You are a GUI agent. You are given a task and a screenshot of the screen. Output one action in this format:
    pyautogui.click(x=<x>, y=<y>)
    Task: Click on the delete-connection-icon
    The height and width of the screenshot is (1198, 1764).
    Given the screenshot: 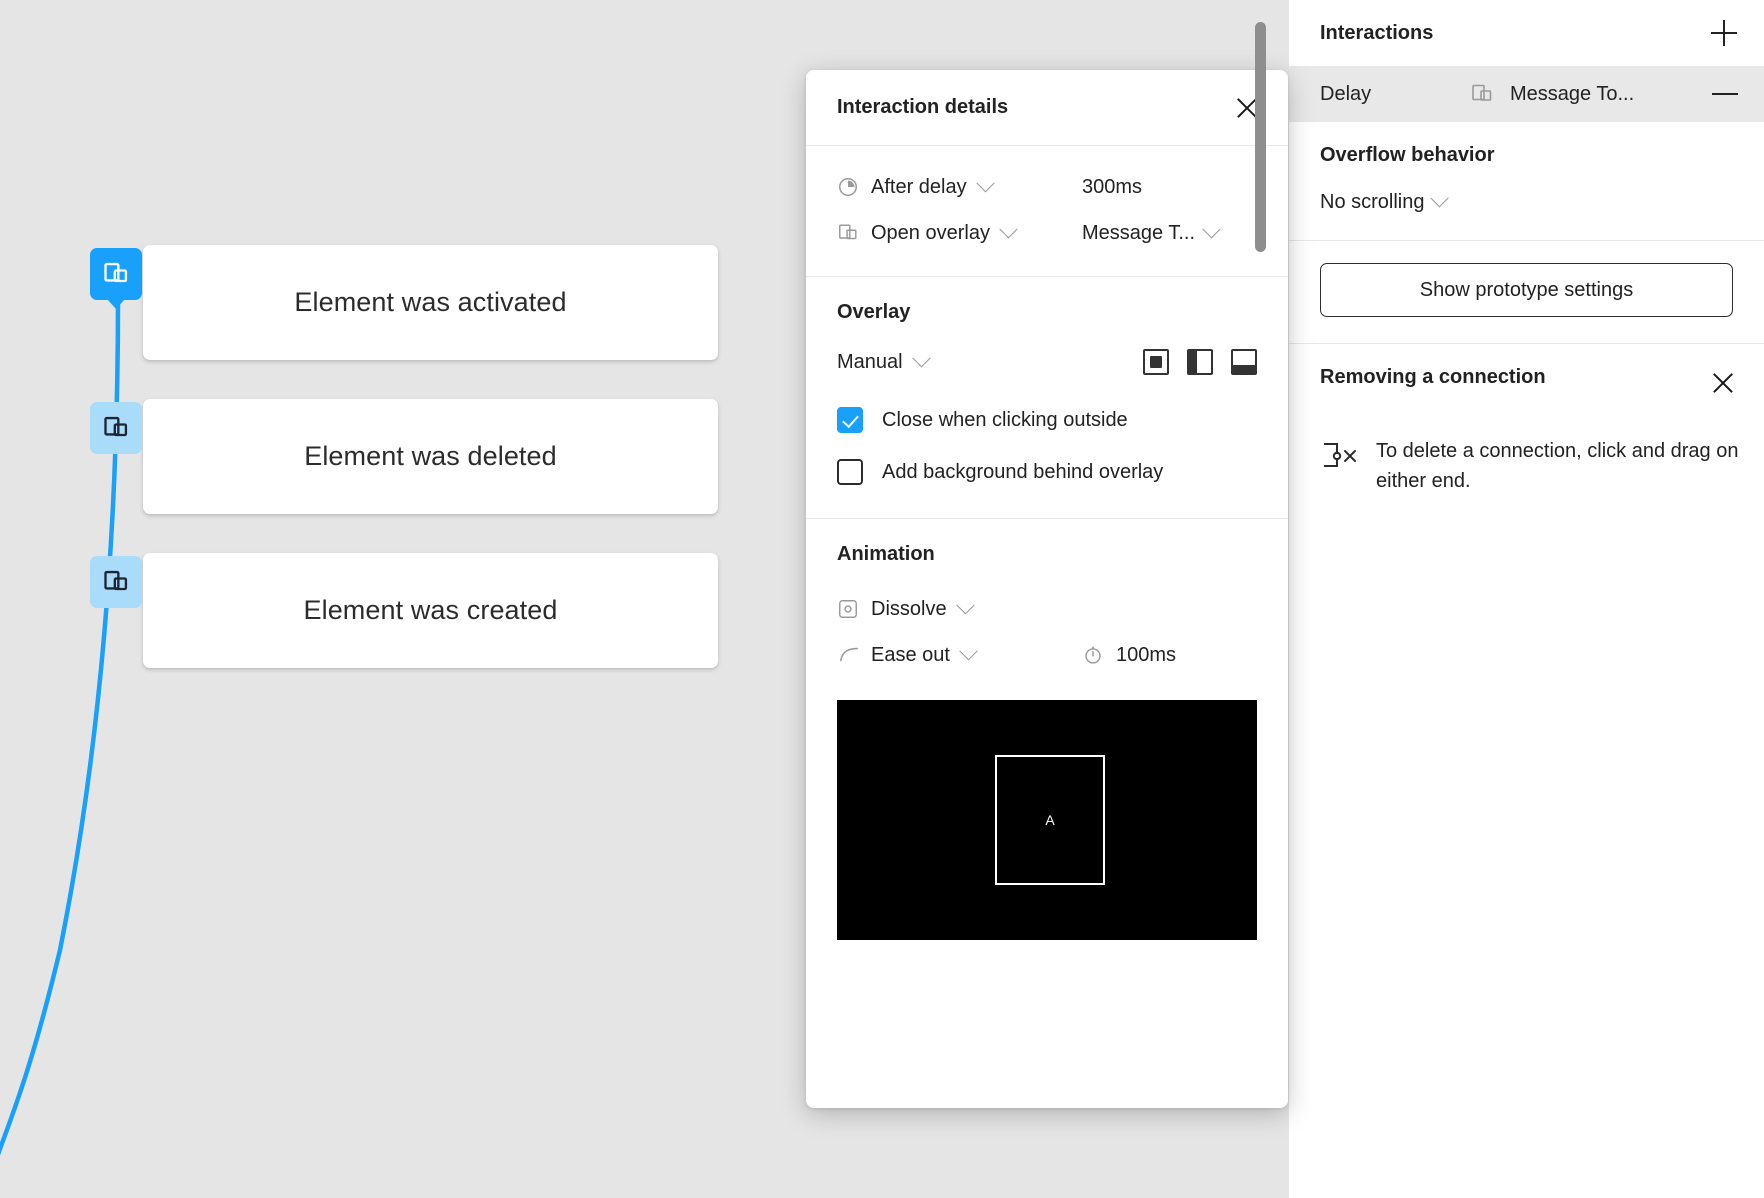 What is the action you would take?
    pyautogui.click(x=1348, y=466)
    